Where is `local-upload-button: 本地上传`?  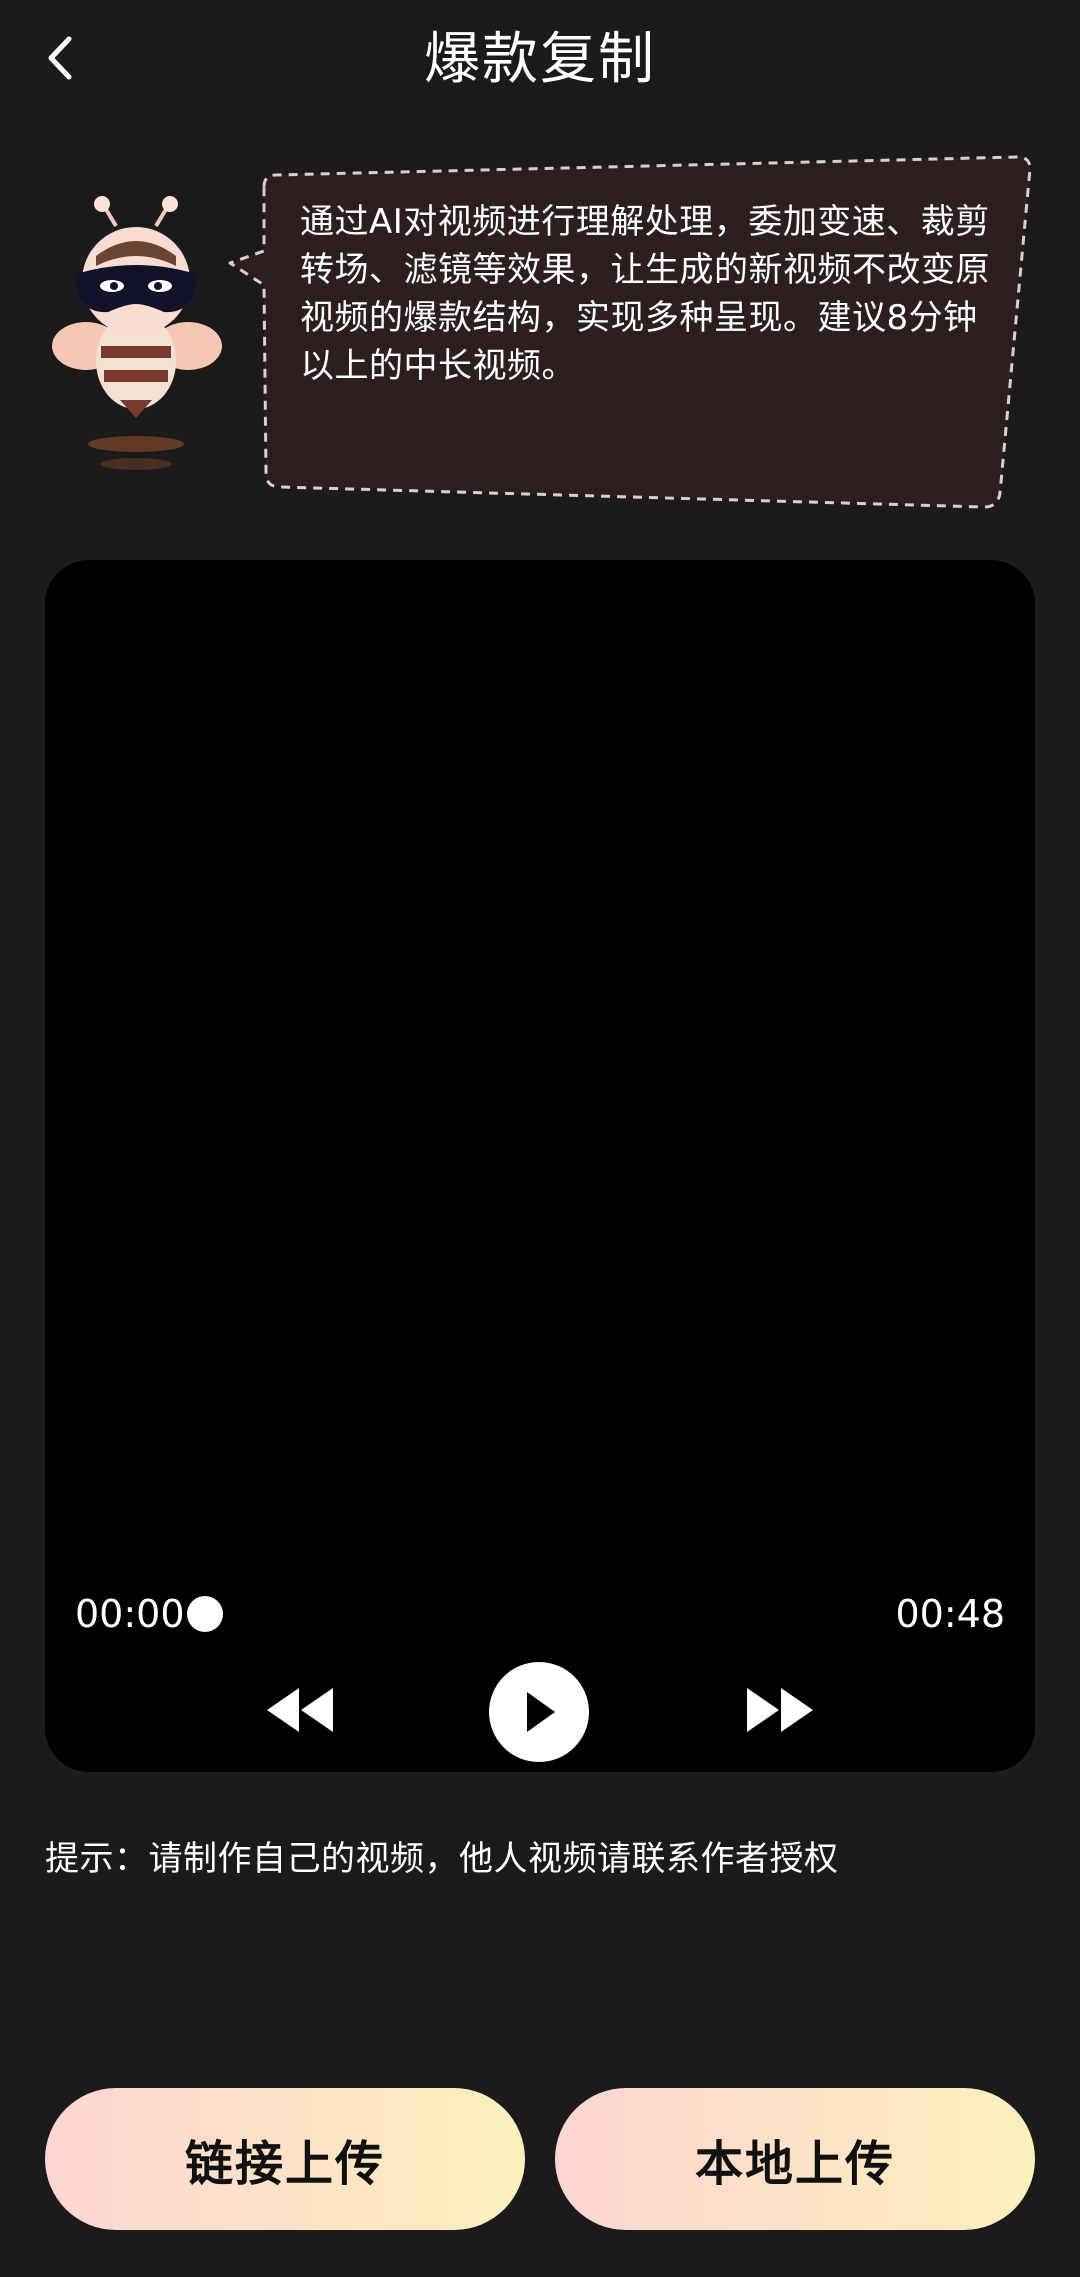 local-upload-button: 本地上传 is located at coordinates (795, 2159).